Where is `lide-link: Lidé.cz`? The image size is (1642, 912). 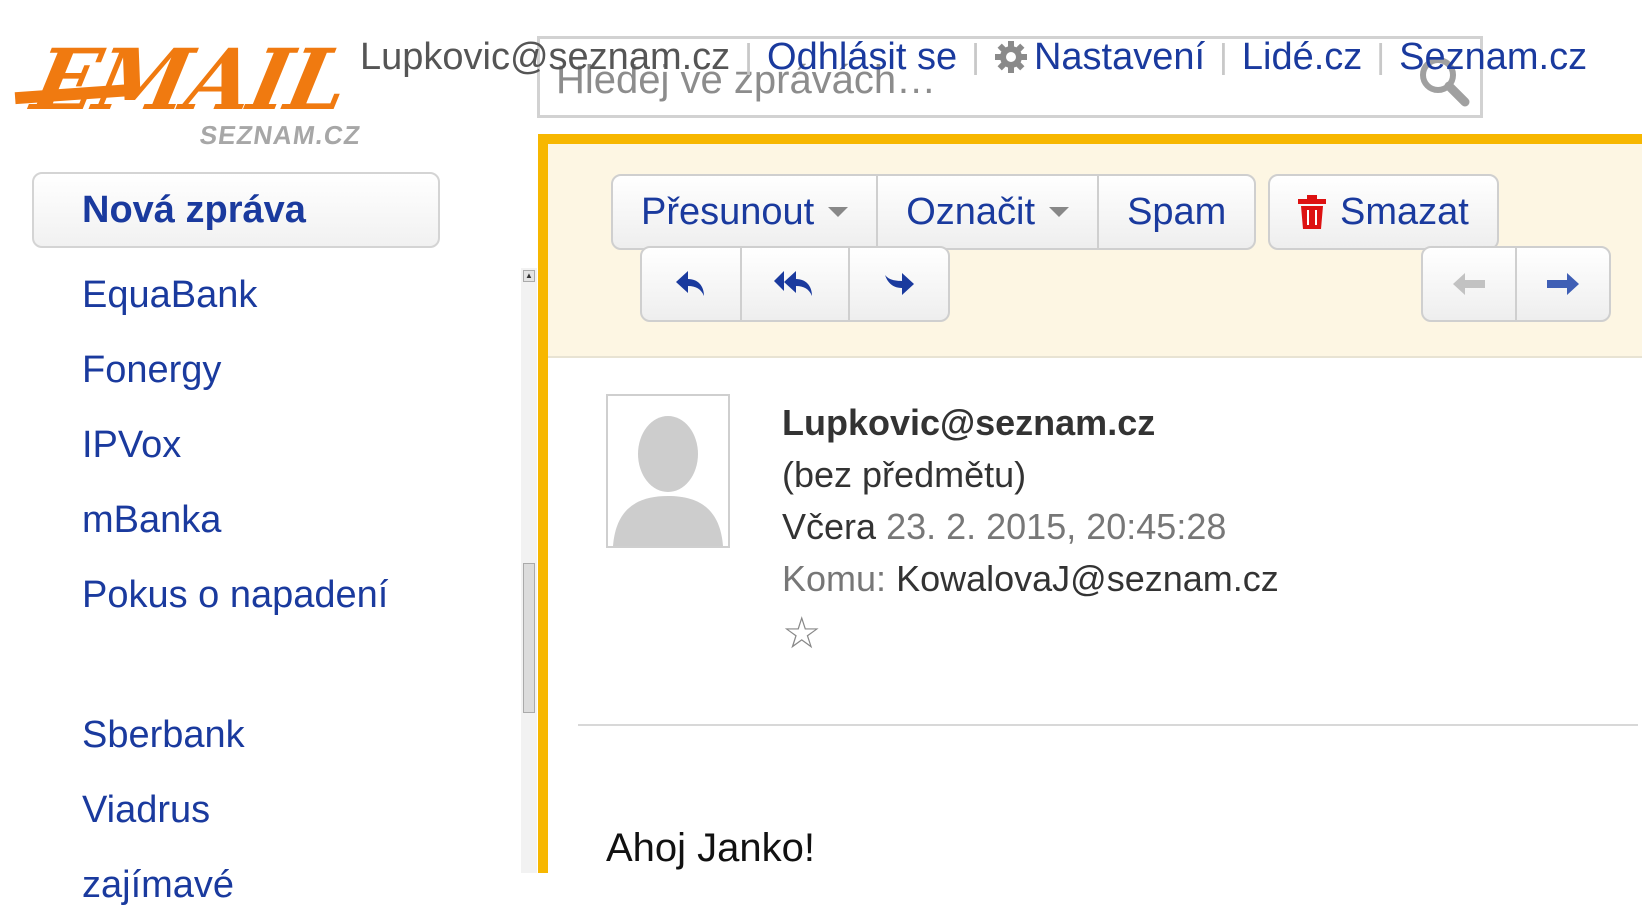
lide-link: Lidé.cz is located at coordinates (1302, 57).